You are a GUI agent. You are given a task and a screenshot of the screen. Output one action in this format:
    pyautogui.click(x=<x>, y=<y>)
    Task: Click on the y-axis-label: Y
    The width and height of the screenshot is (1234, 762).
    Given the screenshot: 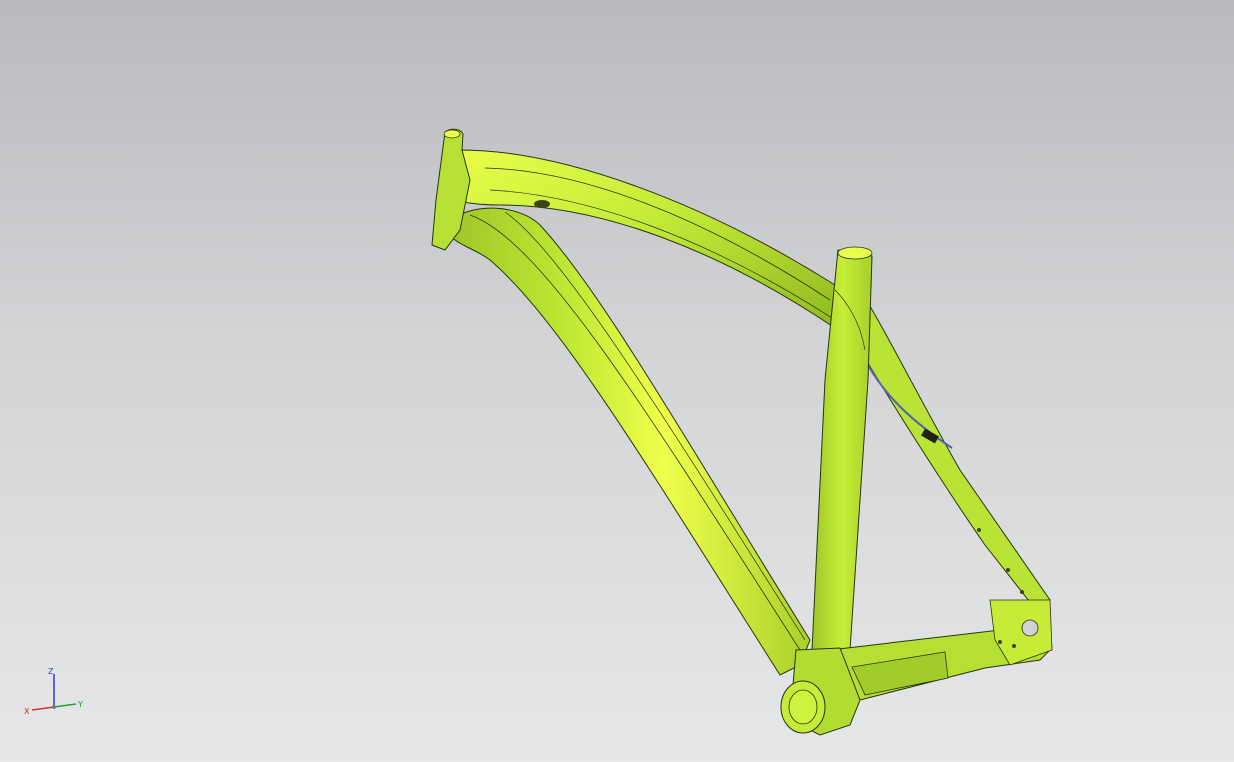 What is the action you would take?
    pyautogui.click(x=80, y=704)
    